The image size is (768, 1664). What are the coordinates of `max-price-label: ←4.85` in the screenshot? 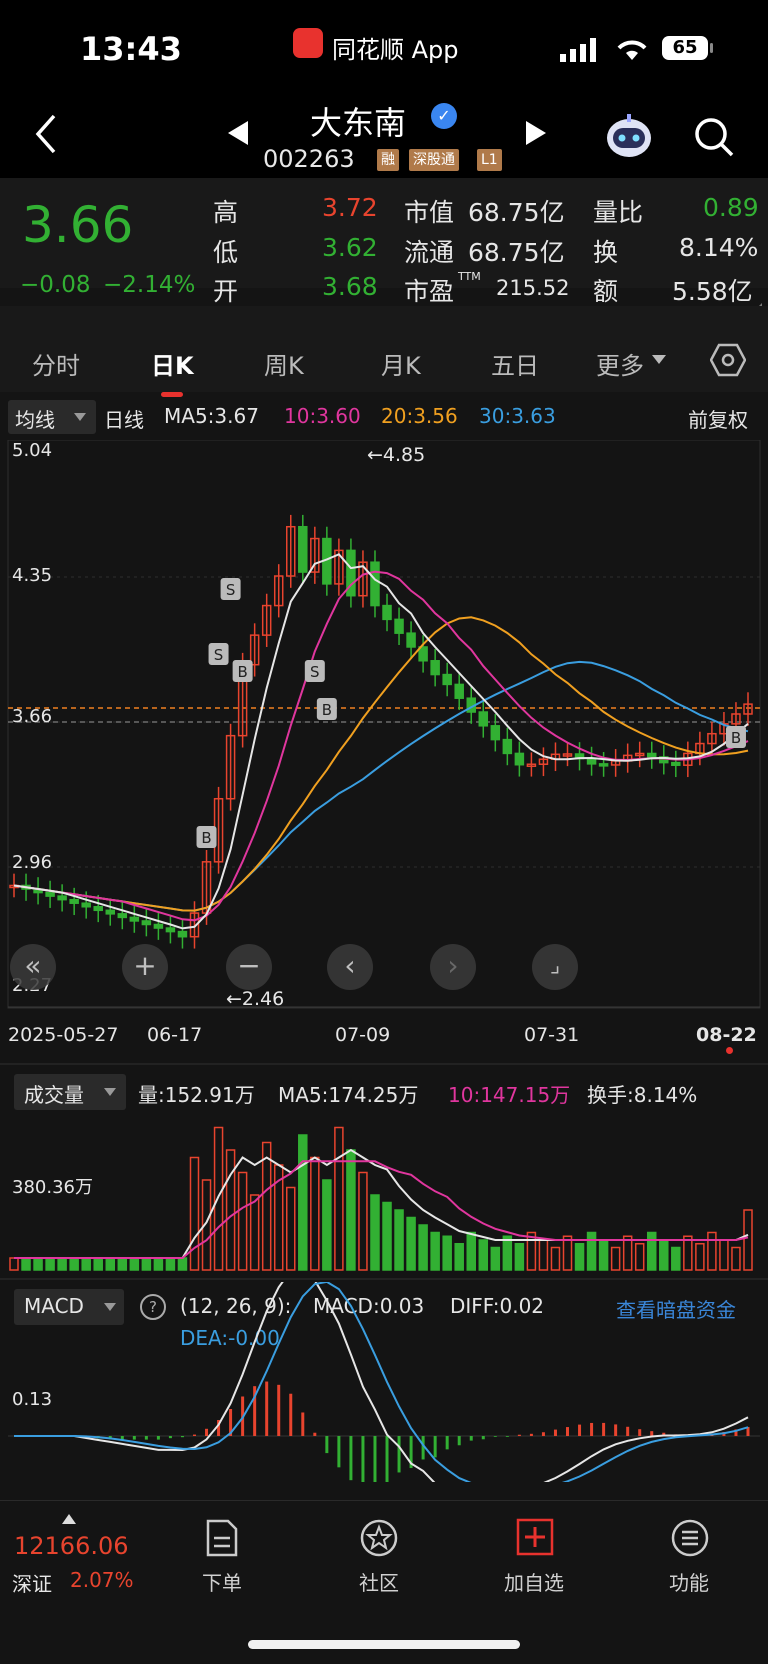 It's located at (396, 455).